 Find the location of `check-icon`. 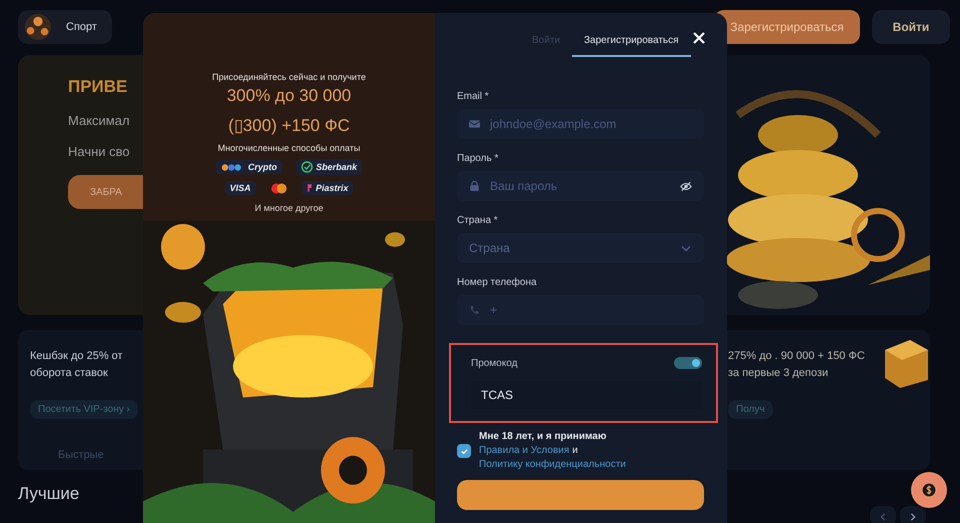

check-icon is located at coordinates (464, 451).